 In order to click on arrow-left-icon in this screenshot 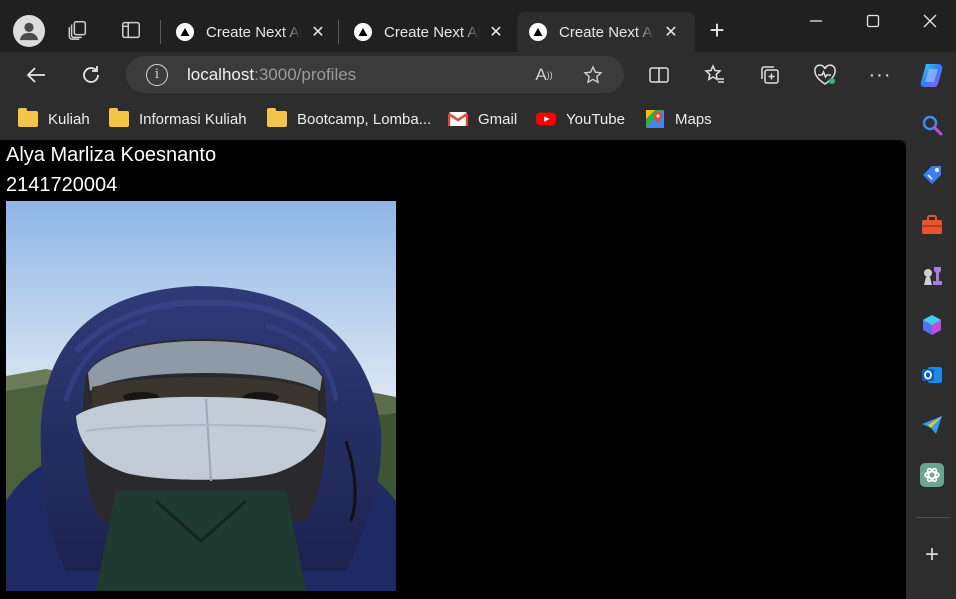, I will do `click(35, 75)`.